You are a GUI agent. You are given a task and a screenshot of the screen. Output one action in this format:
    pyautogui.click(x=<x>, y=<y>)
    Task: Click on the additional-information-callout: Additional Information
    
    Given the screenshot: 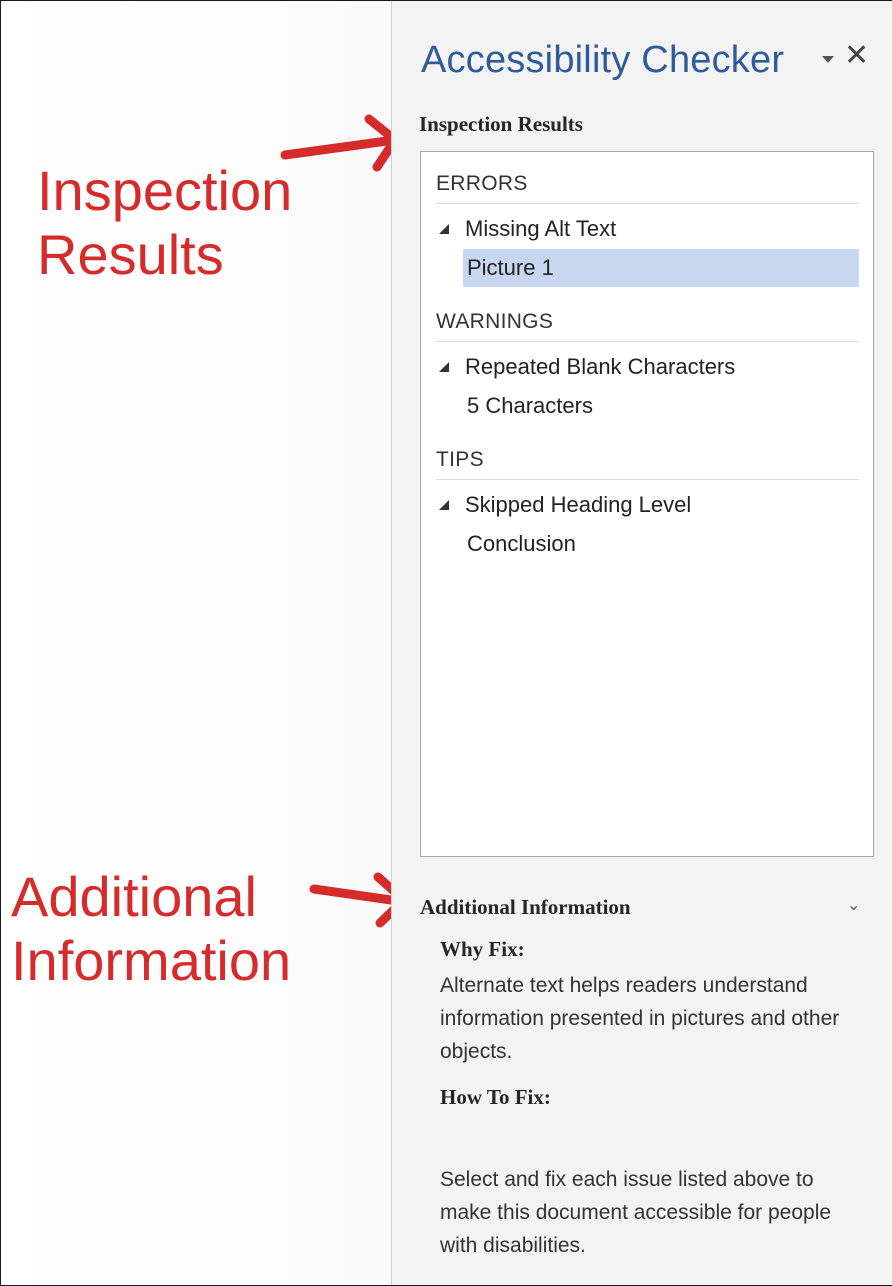 What is the action you would take?
    pyautogui.click(x=151, y=929)
    